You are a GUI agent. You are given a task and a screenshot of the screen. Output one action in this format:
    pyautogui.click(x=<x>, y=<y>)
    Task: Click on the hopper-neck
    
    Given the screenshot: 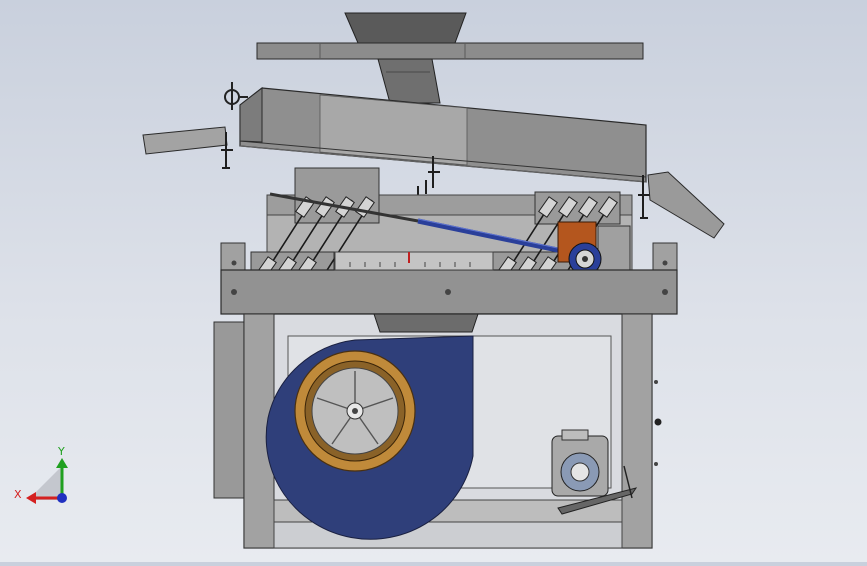 What is the action you would take?
    pyautogui.click(x=409, y=81)
    